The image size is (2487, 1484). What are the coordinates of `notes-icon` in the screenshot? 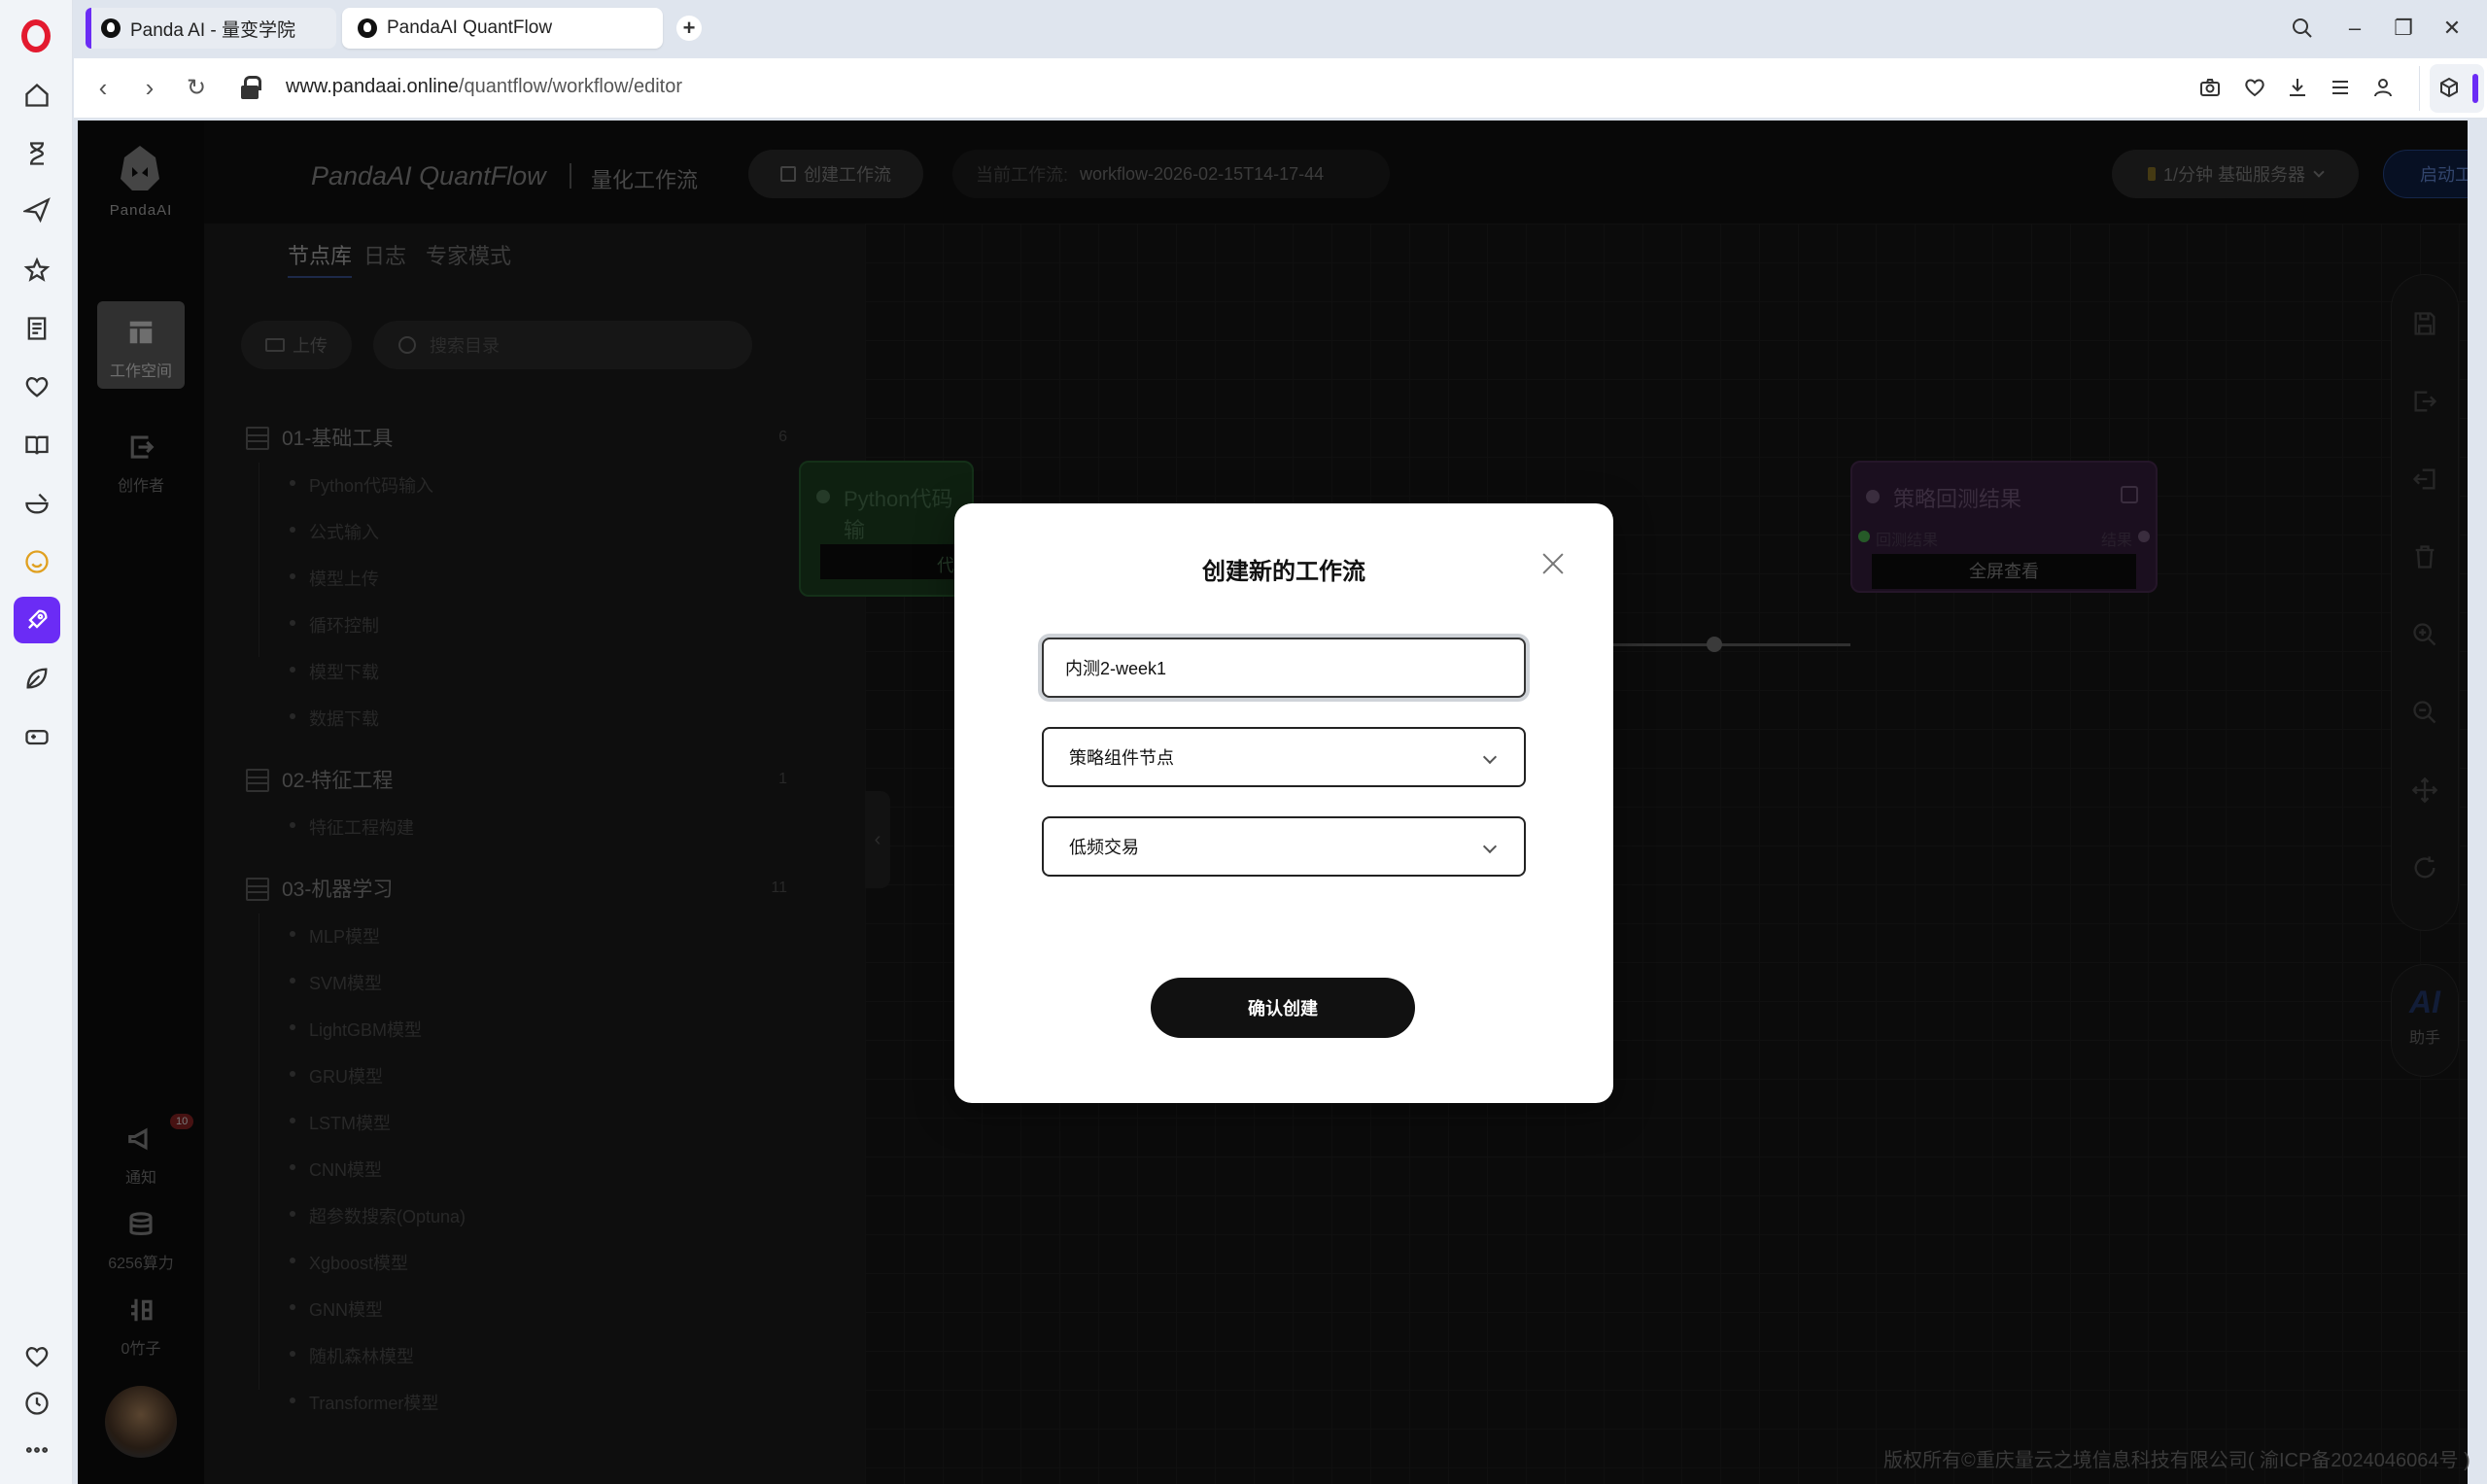 It's located at (37, 328).